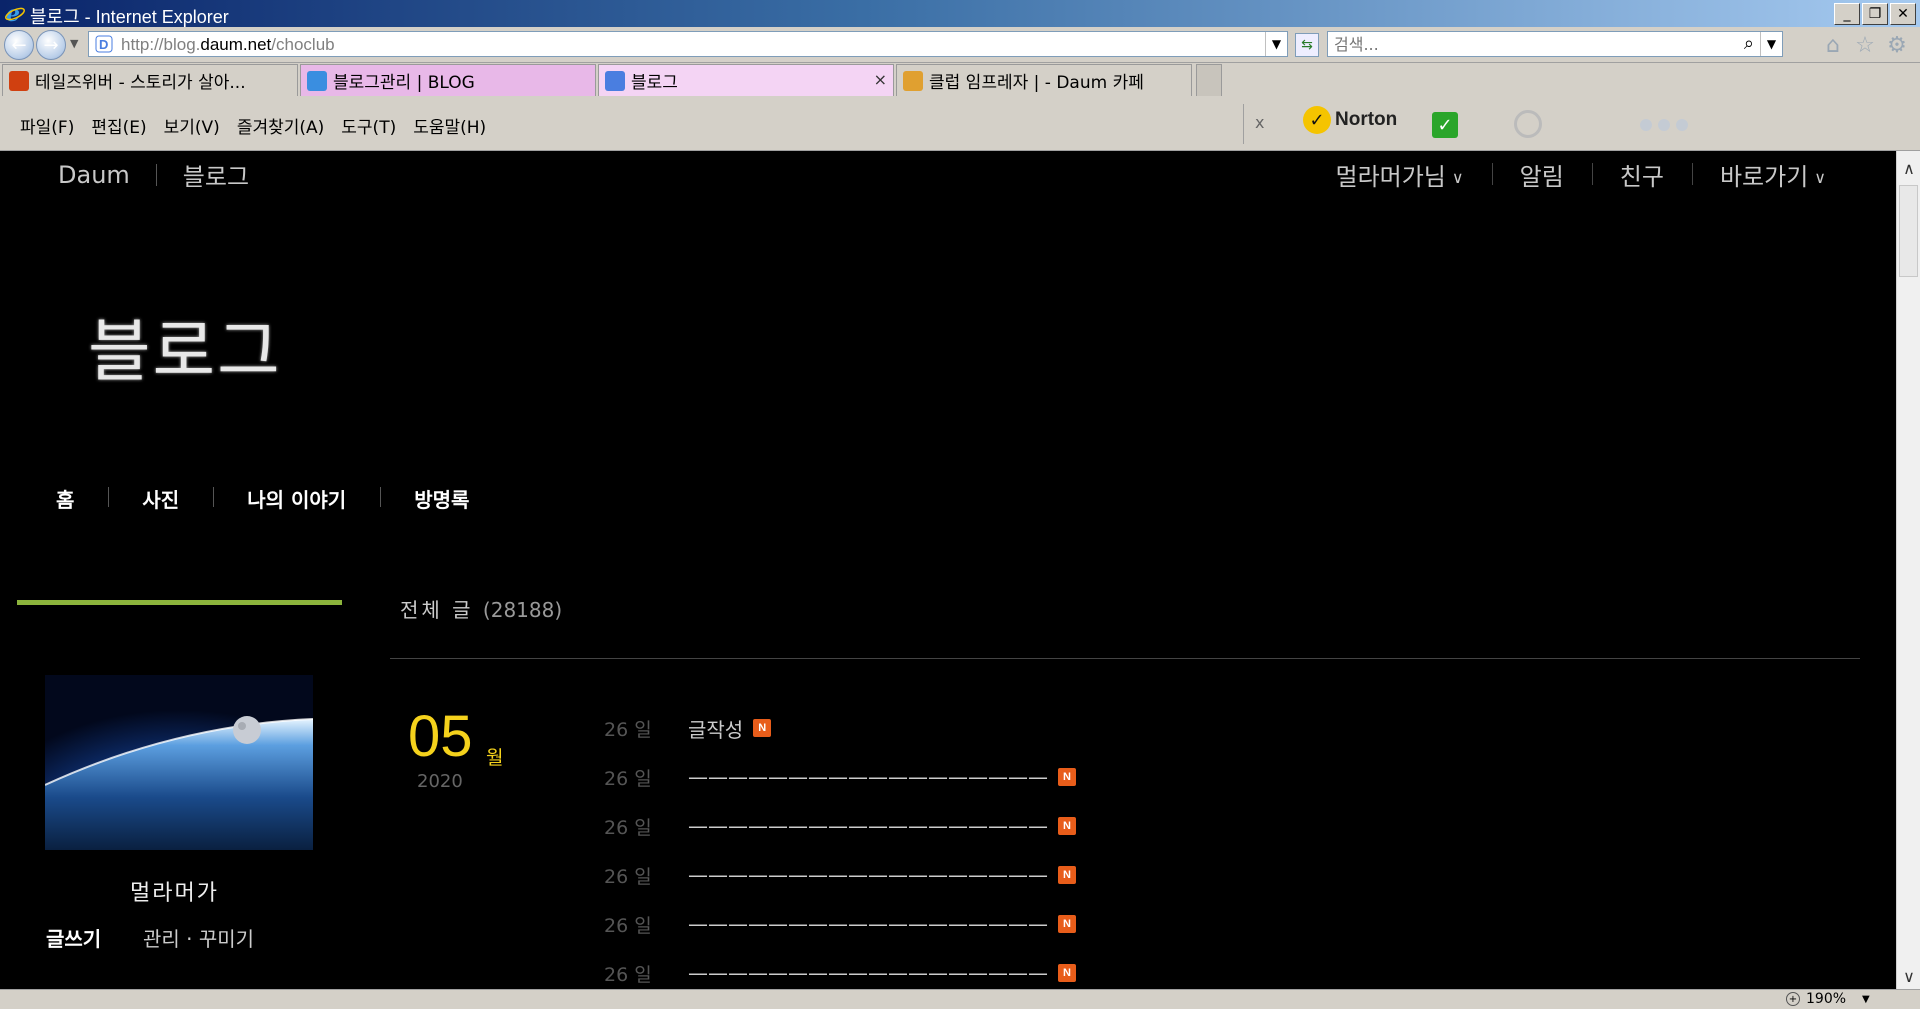 The image size is (1920, 1009). I want to click on daum-link: Daum, so click(94, 175).